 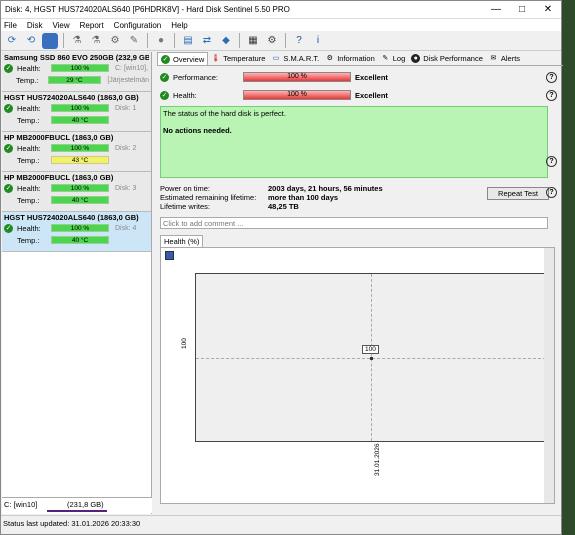 I want to click on disk-side-info: Disk: 1, so click(x=126, y=108).